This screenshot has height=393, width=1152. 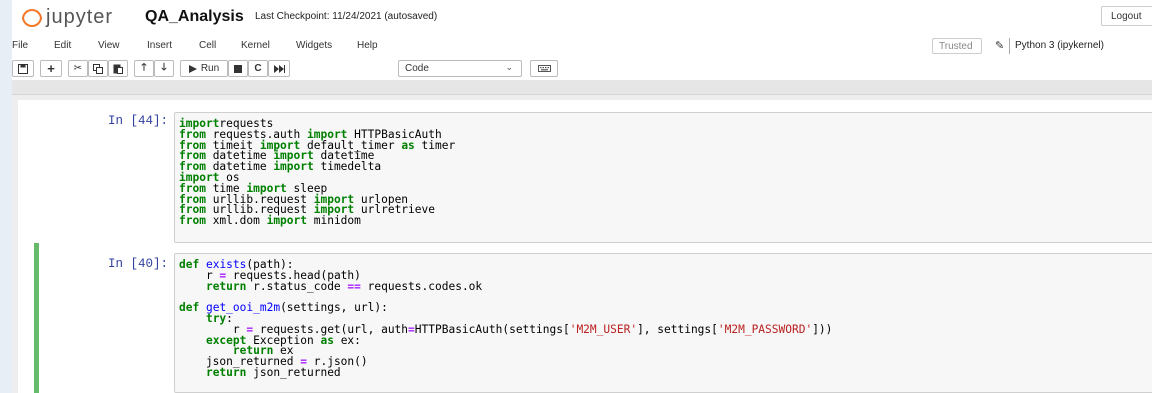 What do you see at coordinates (367, 45) in the screenshot?
I see `menu-help: Help` at bounding box center [367, 45].